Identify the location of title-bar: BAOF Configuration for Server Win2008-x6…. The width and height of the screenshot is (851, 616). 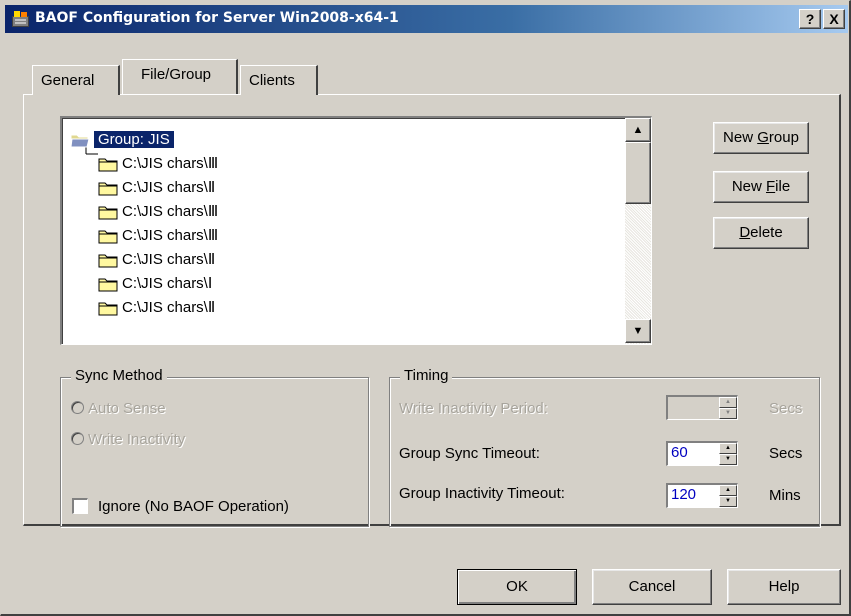
(426, 19).